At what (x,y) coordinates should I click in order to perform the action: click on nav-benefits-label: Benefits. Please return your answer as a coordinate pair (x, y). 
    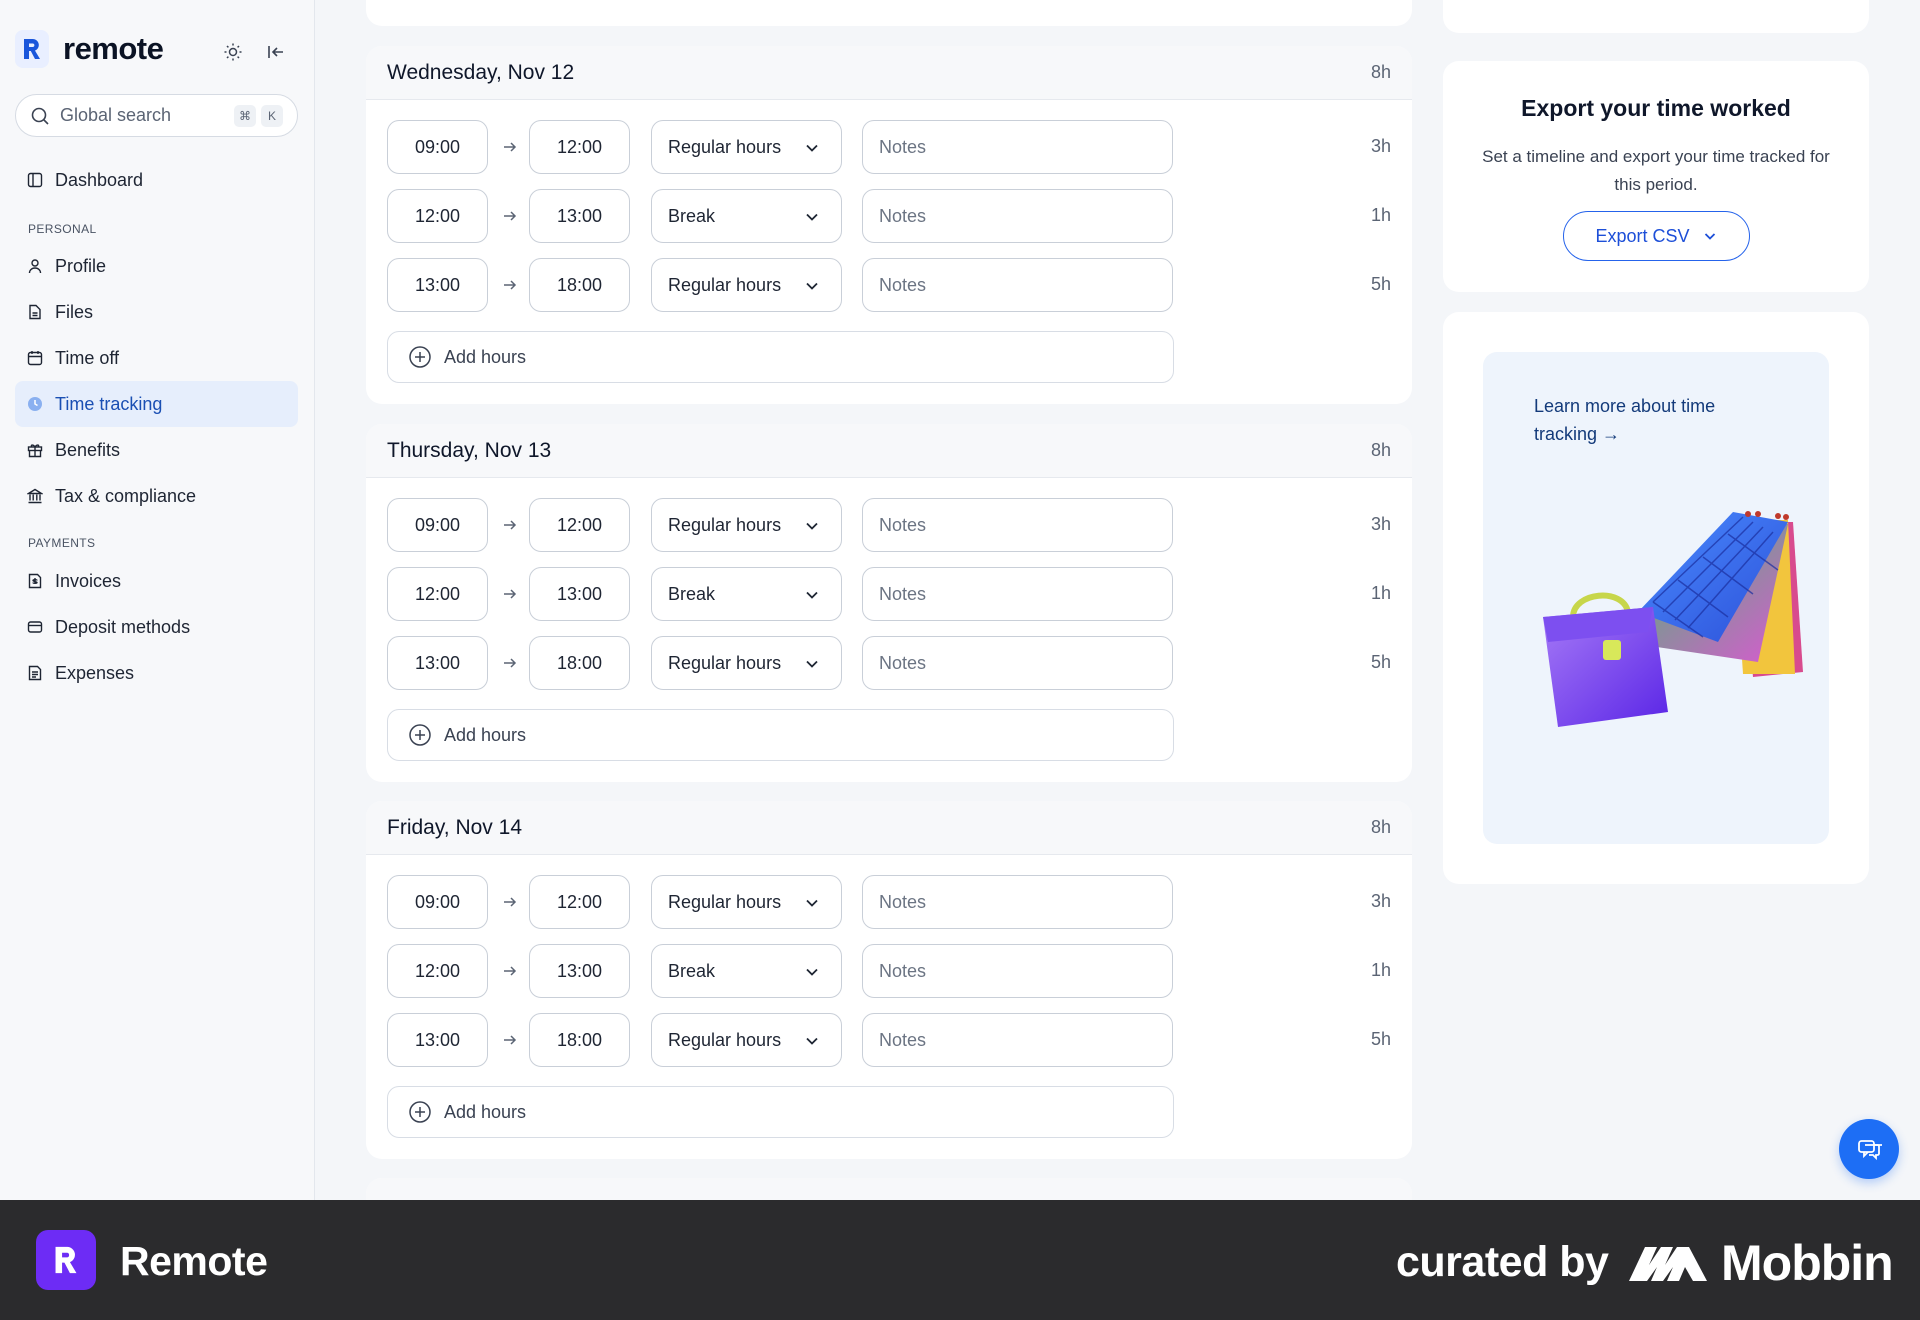
    Looking at the image, I should click on (88, 449).